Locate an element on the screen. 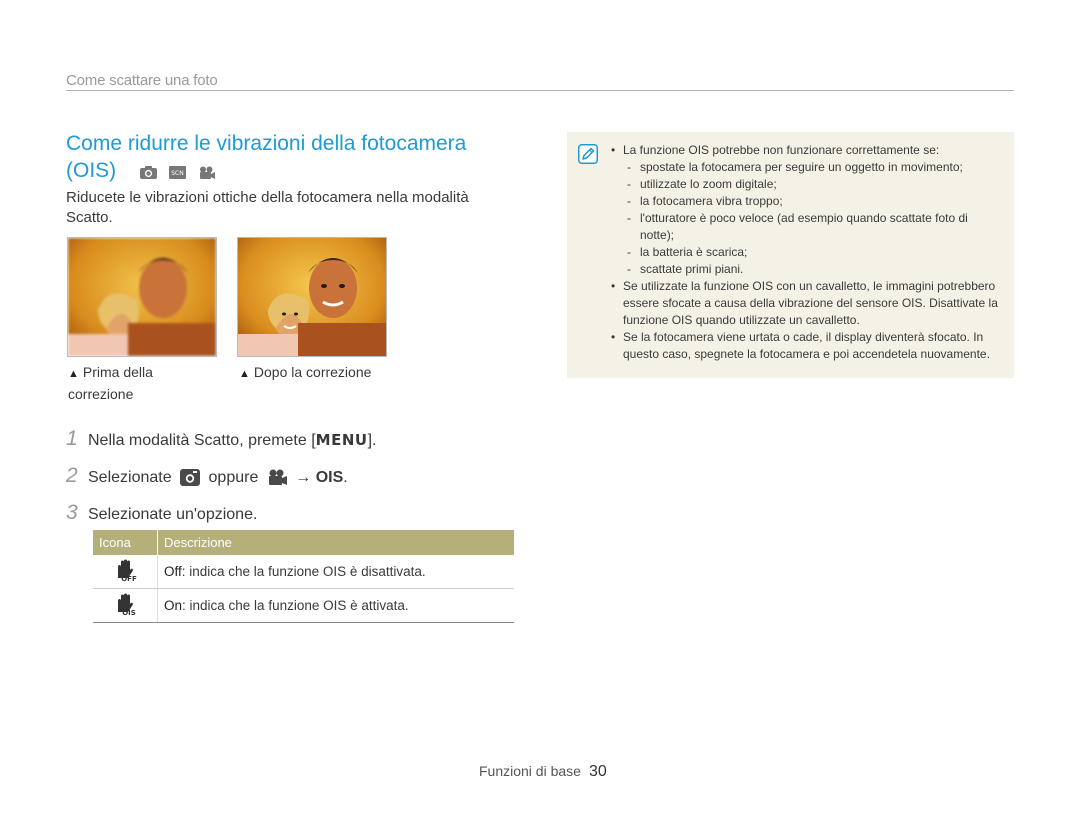 The width and height of the screenshot is (1080, 815). option-name: On is located at coordinates (173, 605).